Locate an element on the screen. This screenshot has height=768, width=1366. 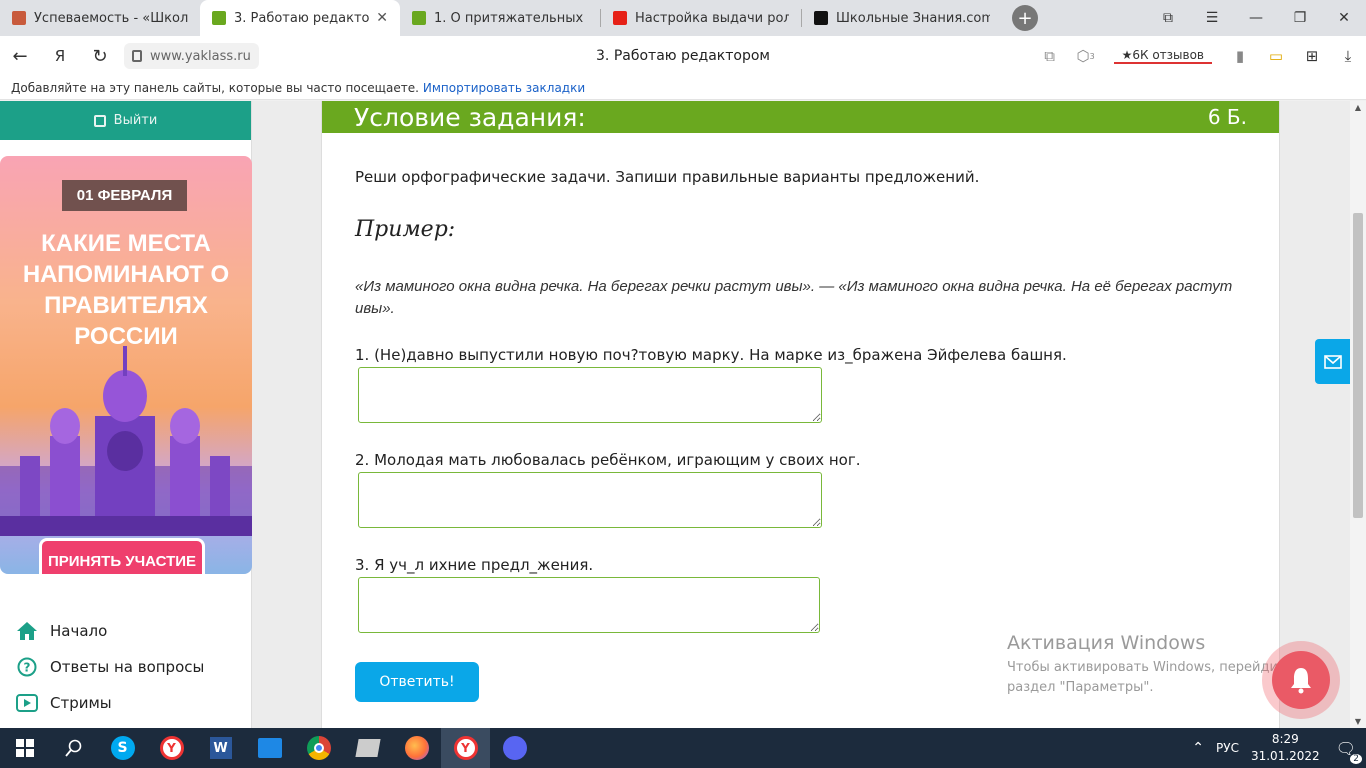
yandex-icon: Я is located at coordinates (60, 56).